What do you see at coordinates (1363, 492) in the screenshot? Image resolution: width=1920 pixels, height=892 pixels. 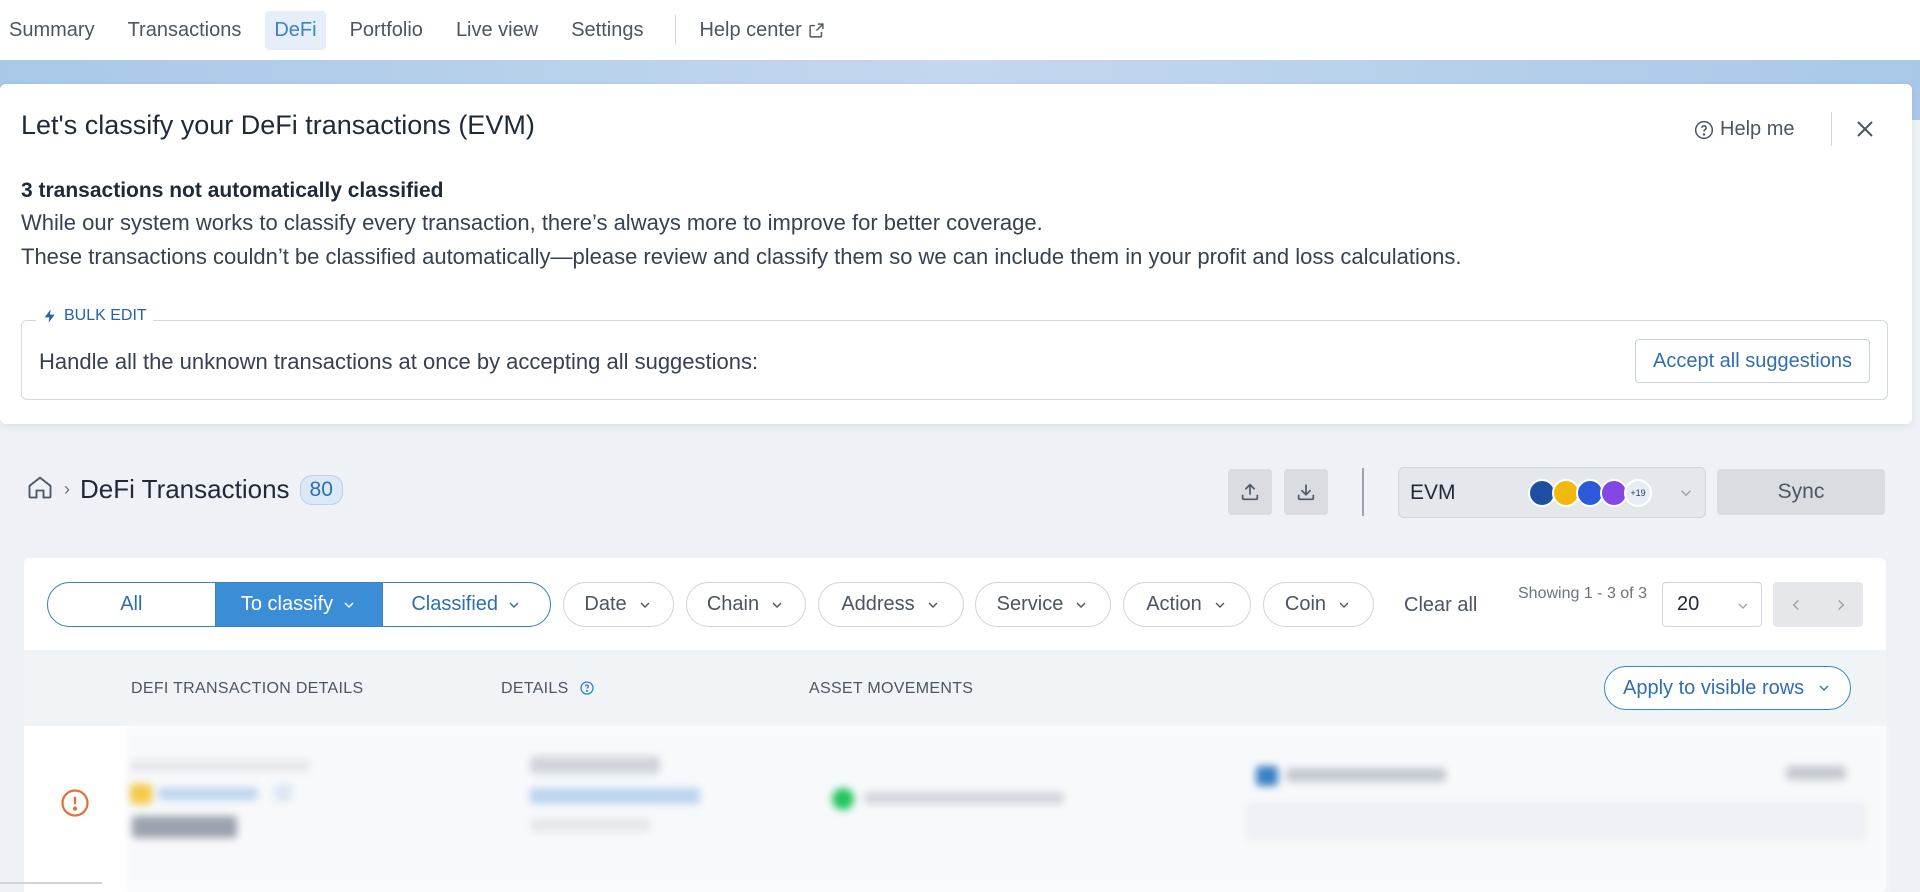 I see `toolbar-divider` at bounding box center [1363, 492].